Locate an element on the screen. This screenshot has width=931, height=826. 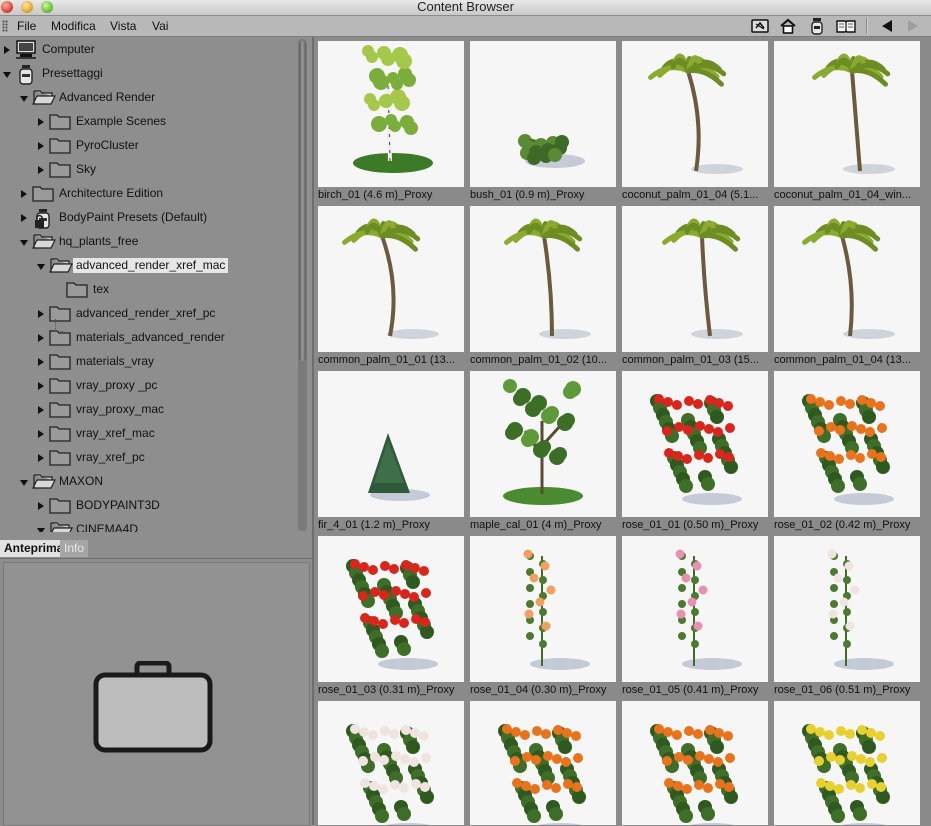
preset-item: bush_01 (0.9 m)_Proxy is located at coordinates (542, 119).